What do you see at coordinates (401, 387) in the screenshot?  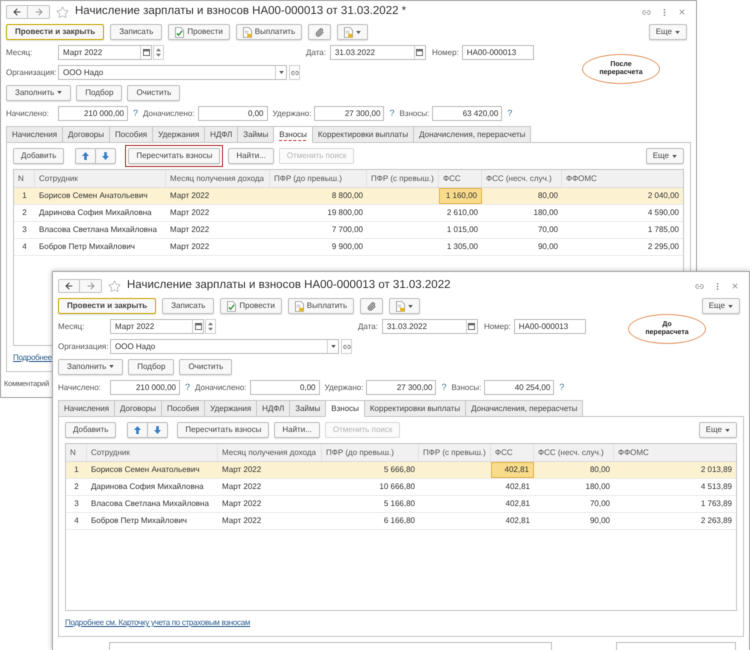 I see `amount-field: 27 300,00` at bounding box center [401, 387].